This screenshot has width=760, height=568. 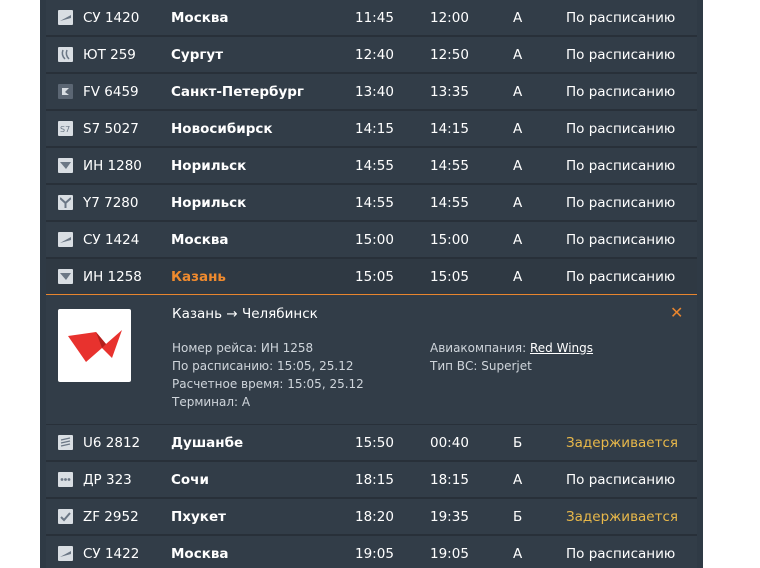 I want to click on pobeda-icon, so click(x=65, y=479).